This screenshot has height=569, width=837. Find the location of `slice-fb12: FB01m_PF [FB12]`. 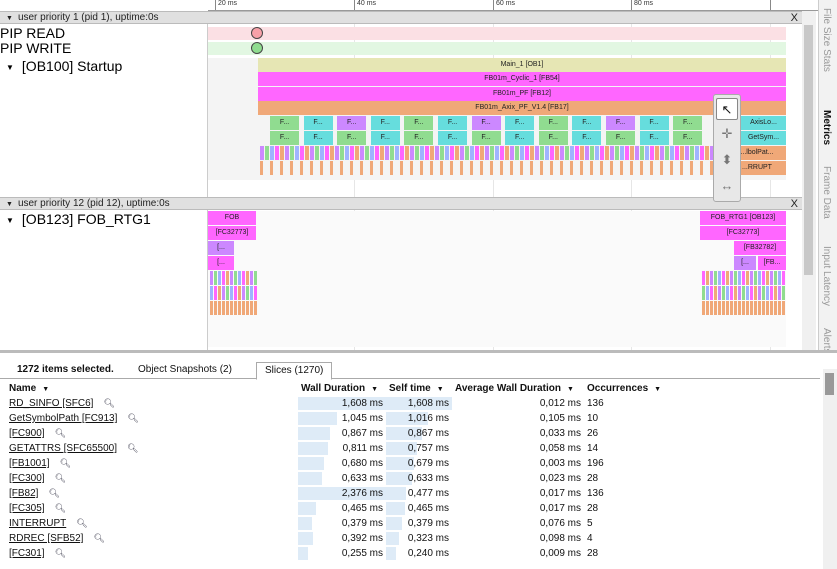

slice-fb12: FB01m_PF [FB12] is located at coordinates (522, 94).